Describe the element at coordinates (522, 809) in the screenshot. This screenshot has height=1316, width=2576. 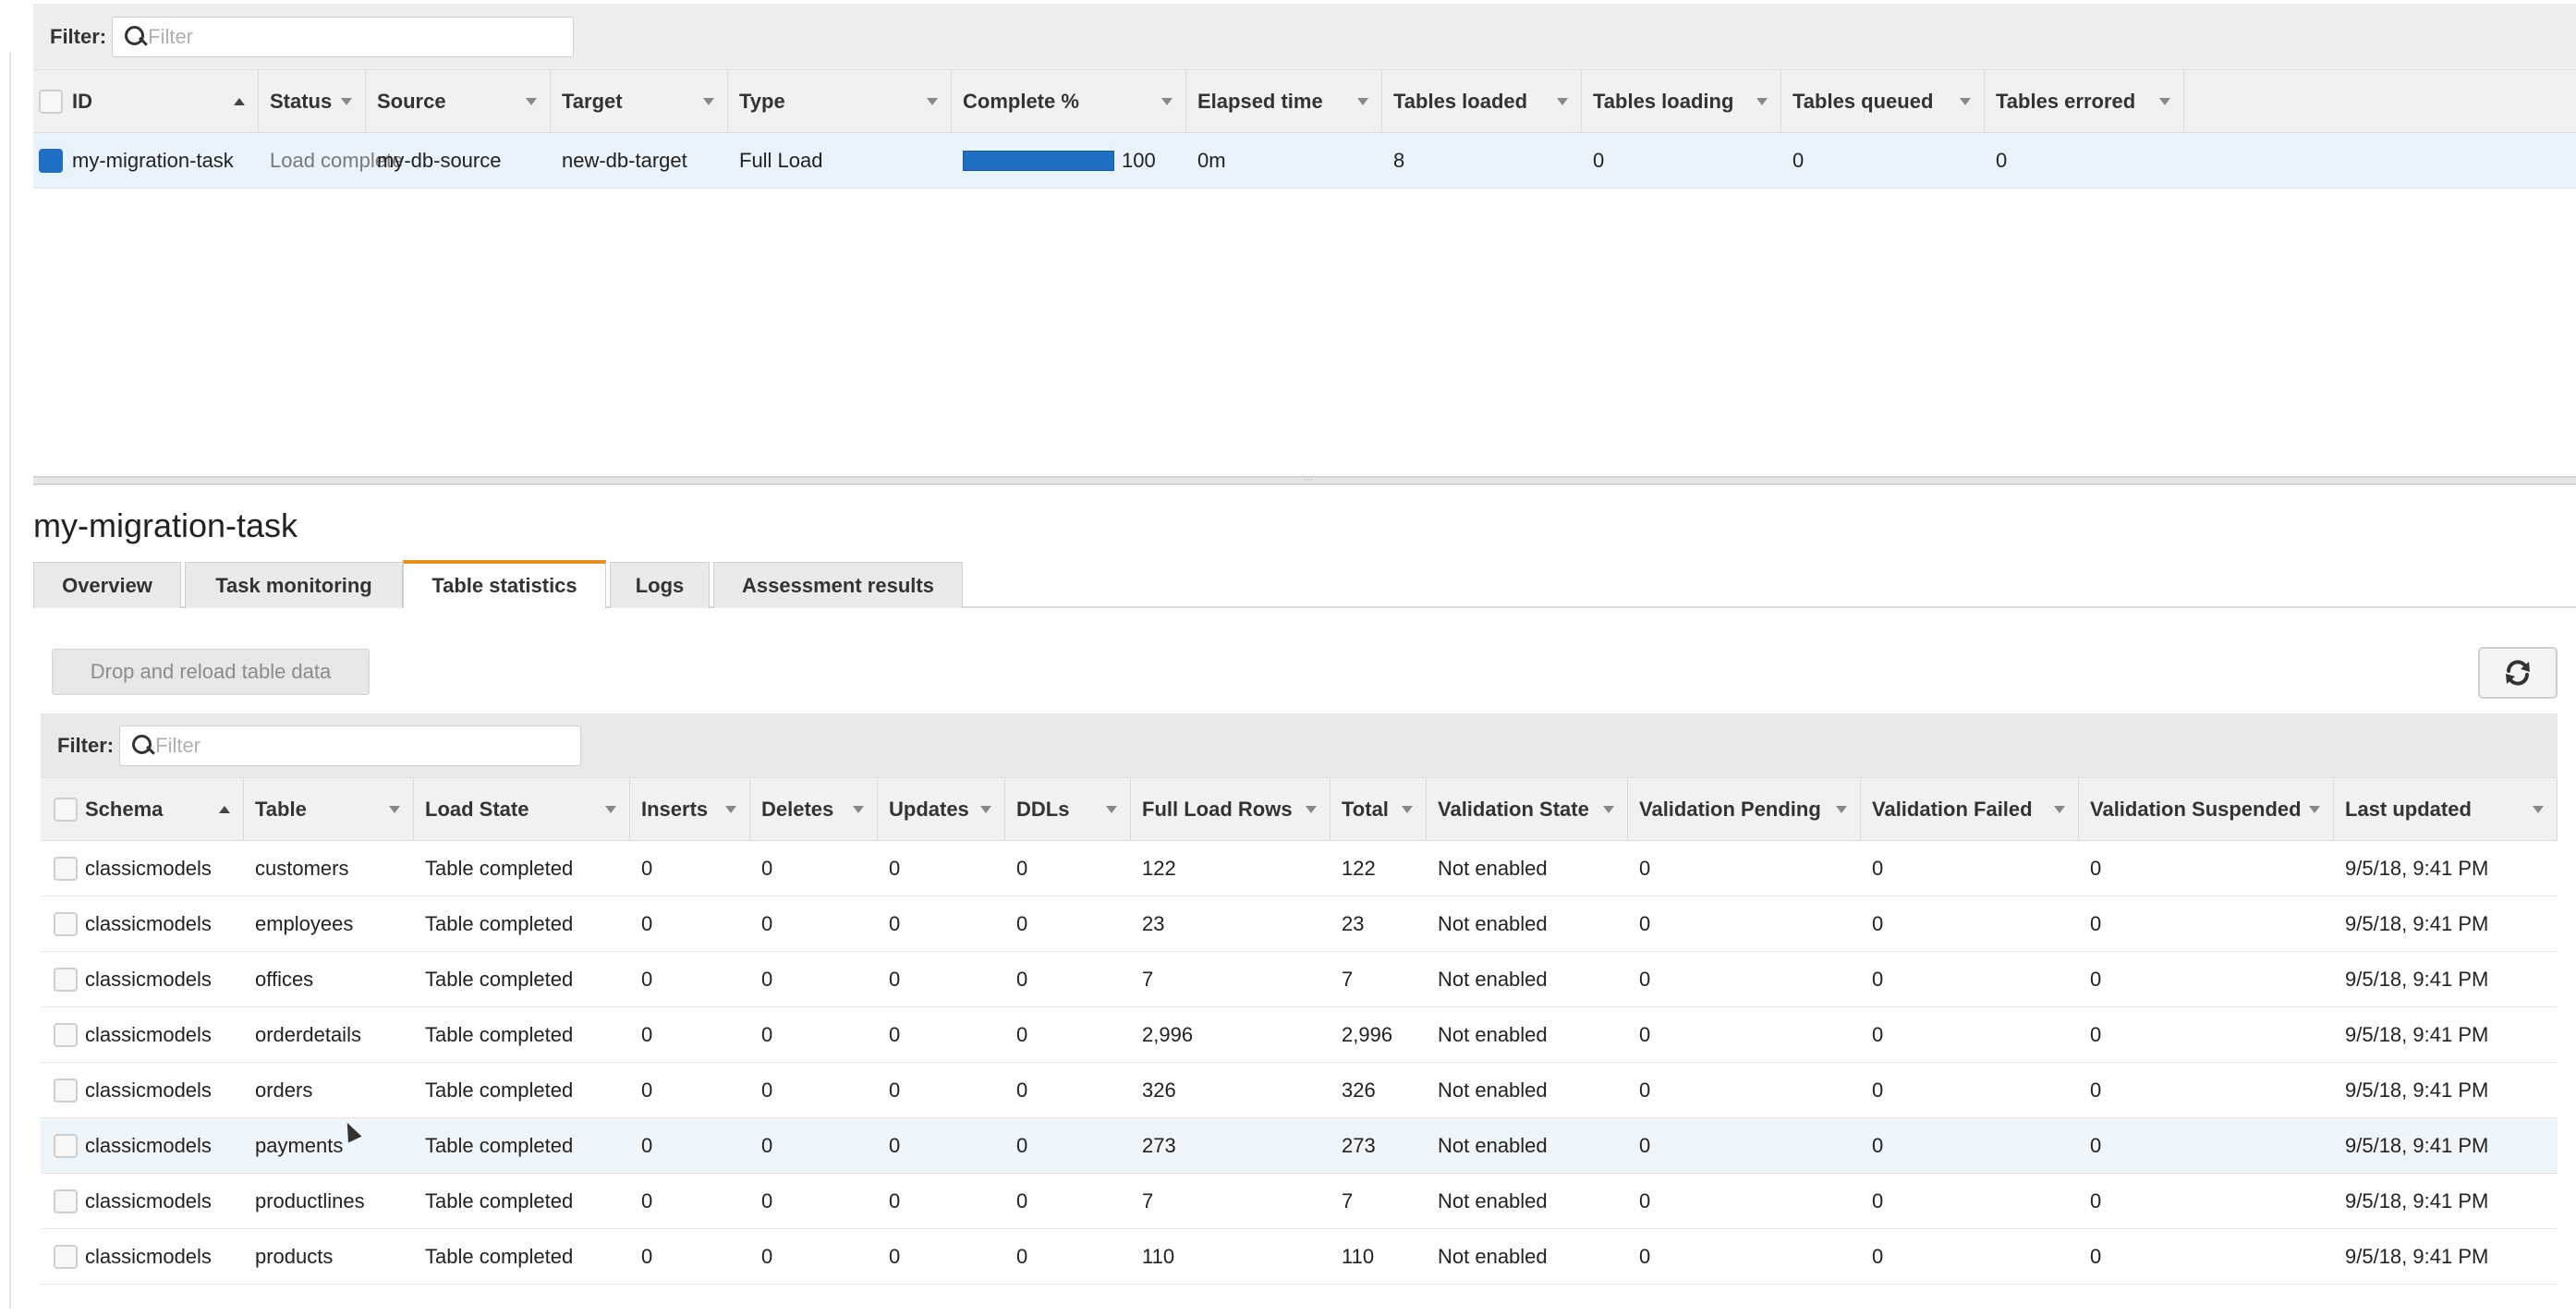
I see `stats-column-header-load-state: Load State` at that location.